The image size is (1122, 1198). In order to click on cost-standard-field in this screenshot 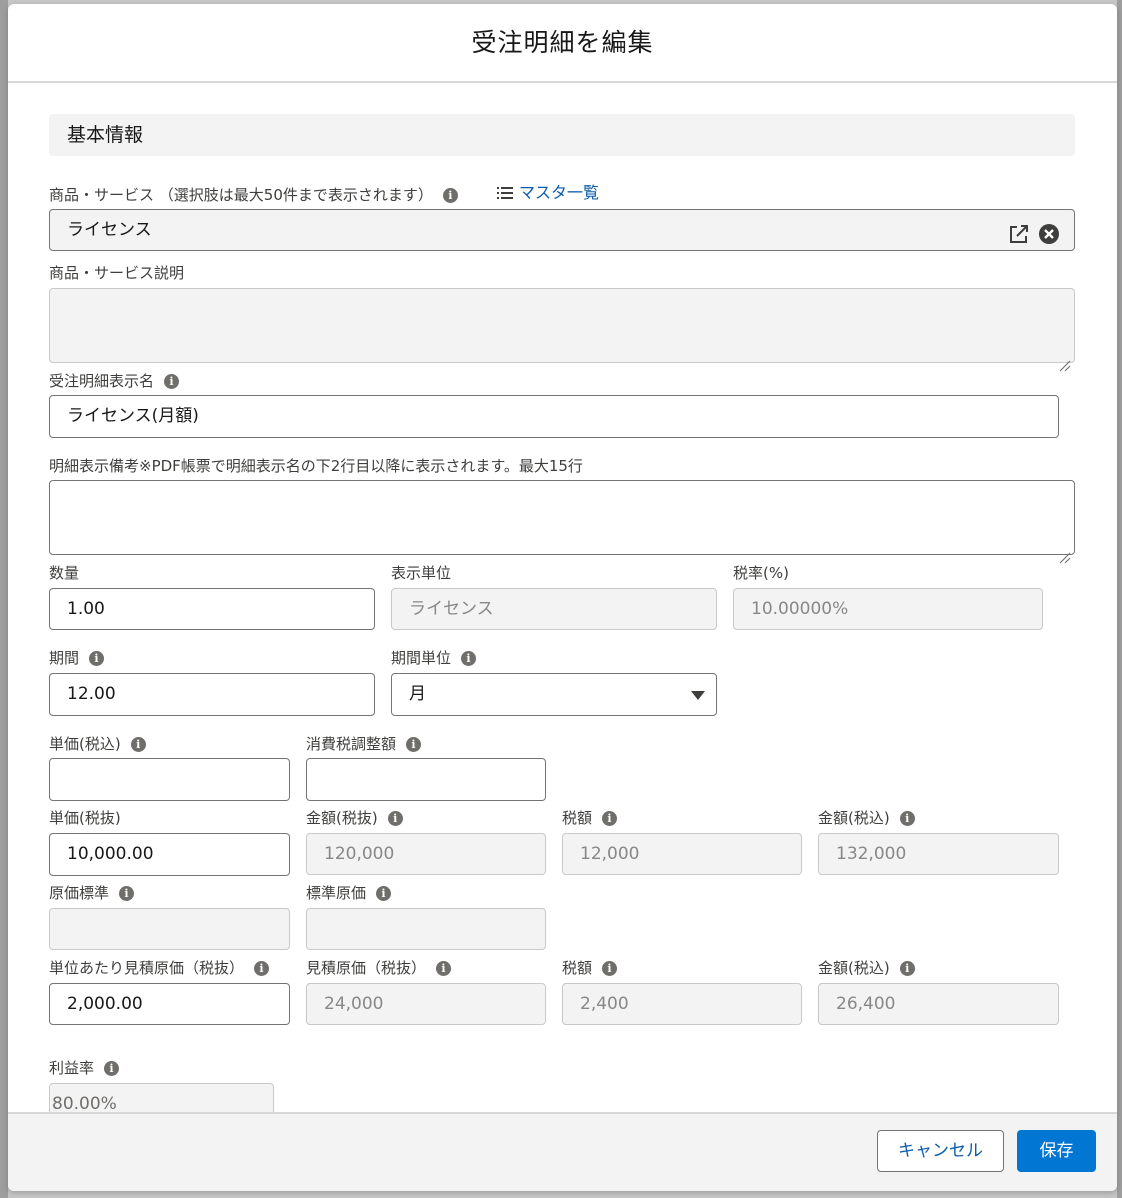, I will do `click(169, 929)`.